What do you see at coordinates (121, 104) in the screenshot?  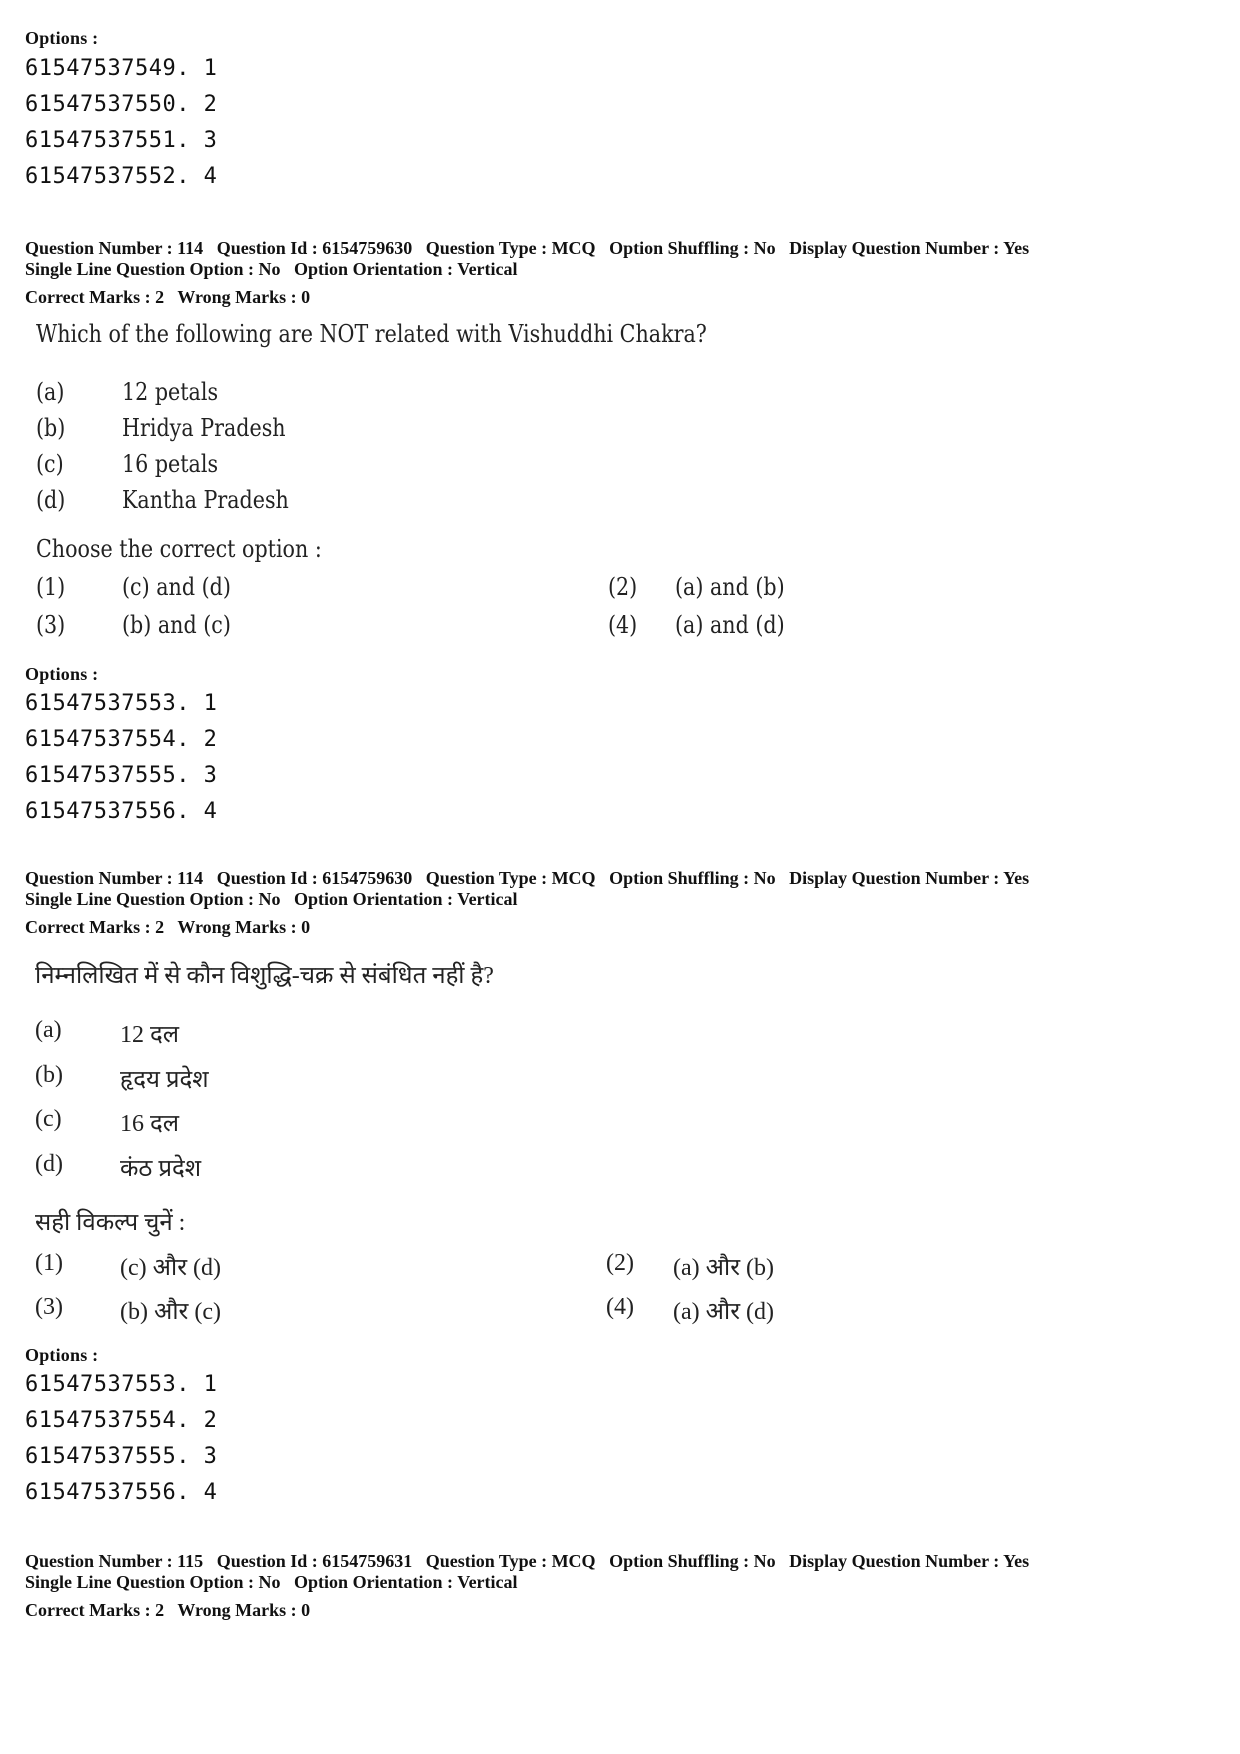 I see `option-line: 61547537550. 2` at bounding box center [121, 104].